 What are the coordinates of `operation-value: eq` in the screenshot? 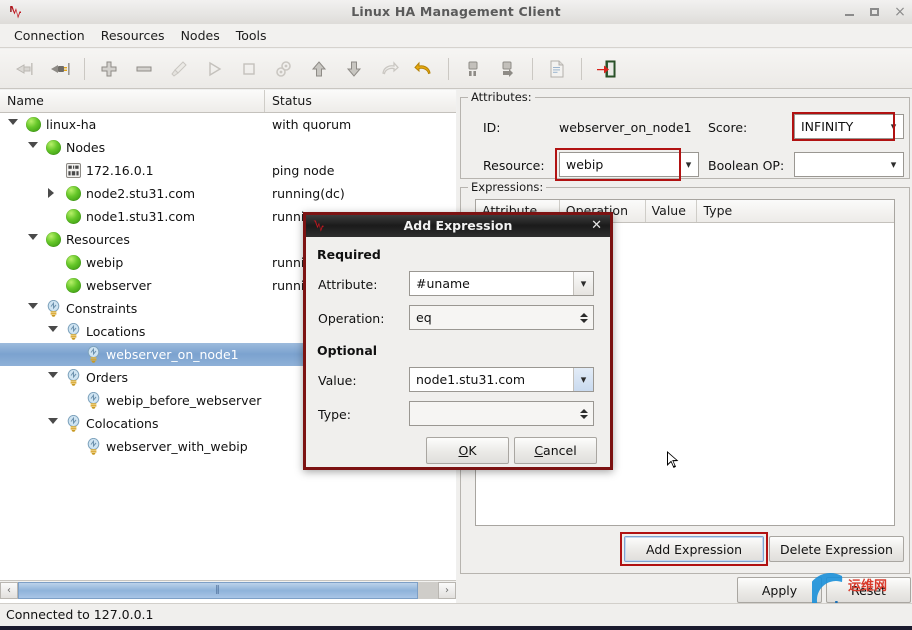 It's located at (424, 317).